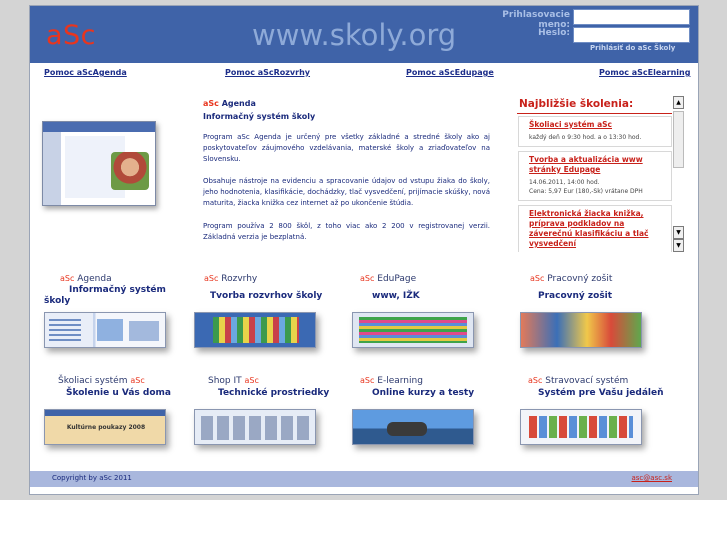 The height and width of the screenshot is (545, 727). What do you see at coordinates (255, 427) in the screenshot?
I see `shopit-thumbnail` at bounding box center [255, 427].